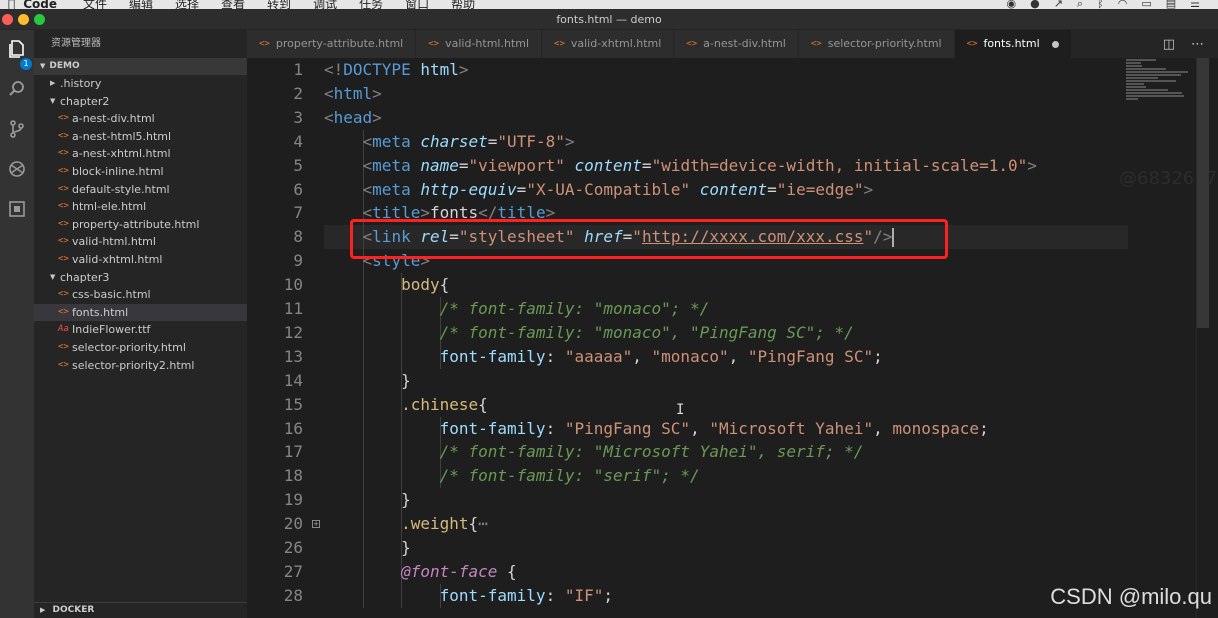  Describe the element at coordinates (17, 89) in the screenshot. I see `search-icon` at that location.